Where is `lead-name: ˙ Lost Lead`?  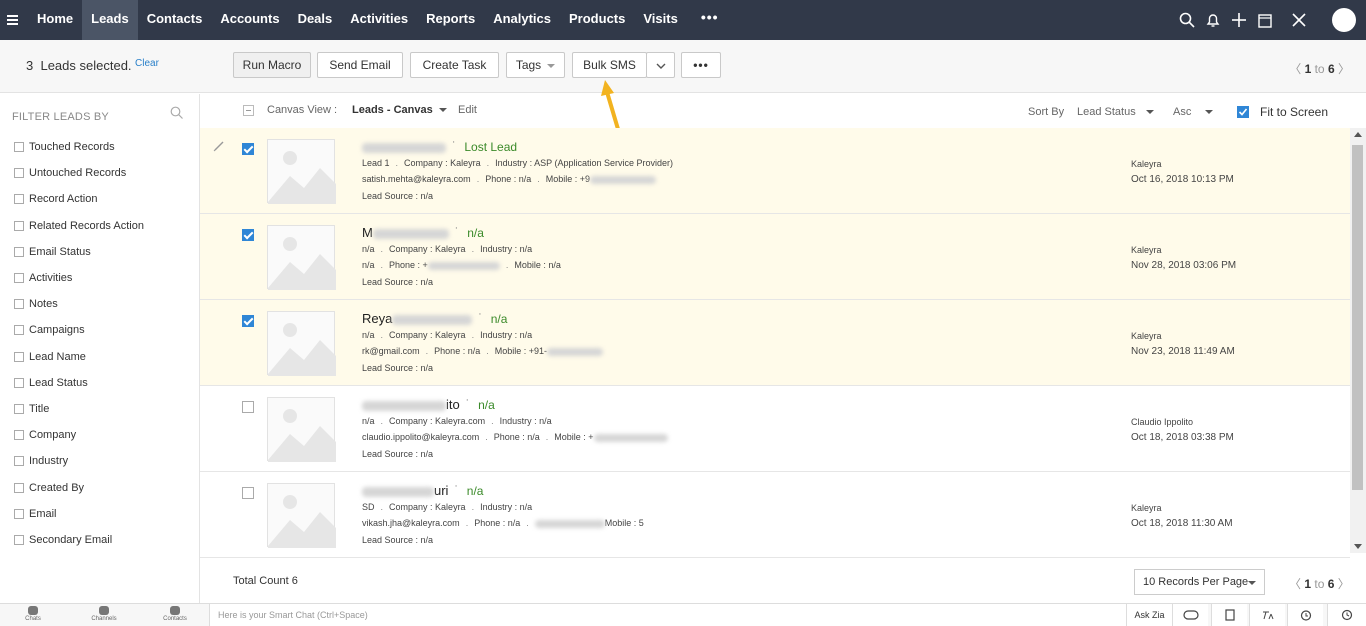 lead-name: ˙ Lost Lead is located at coordinates (439, 146).